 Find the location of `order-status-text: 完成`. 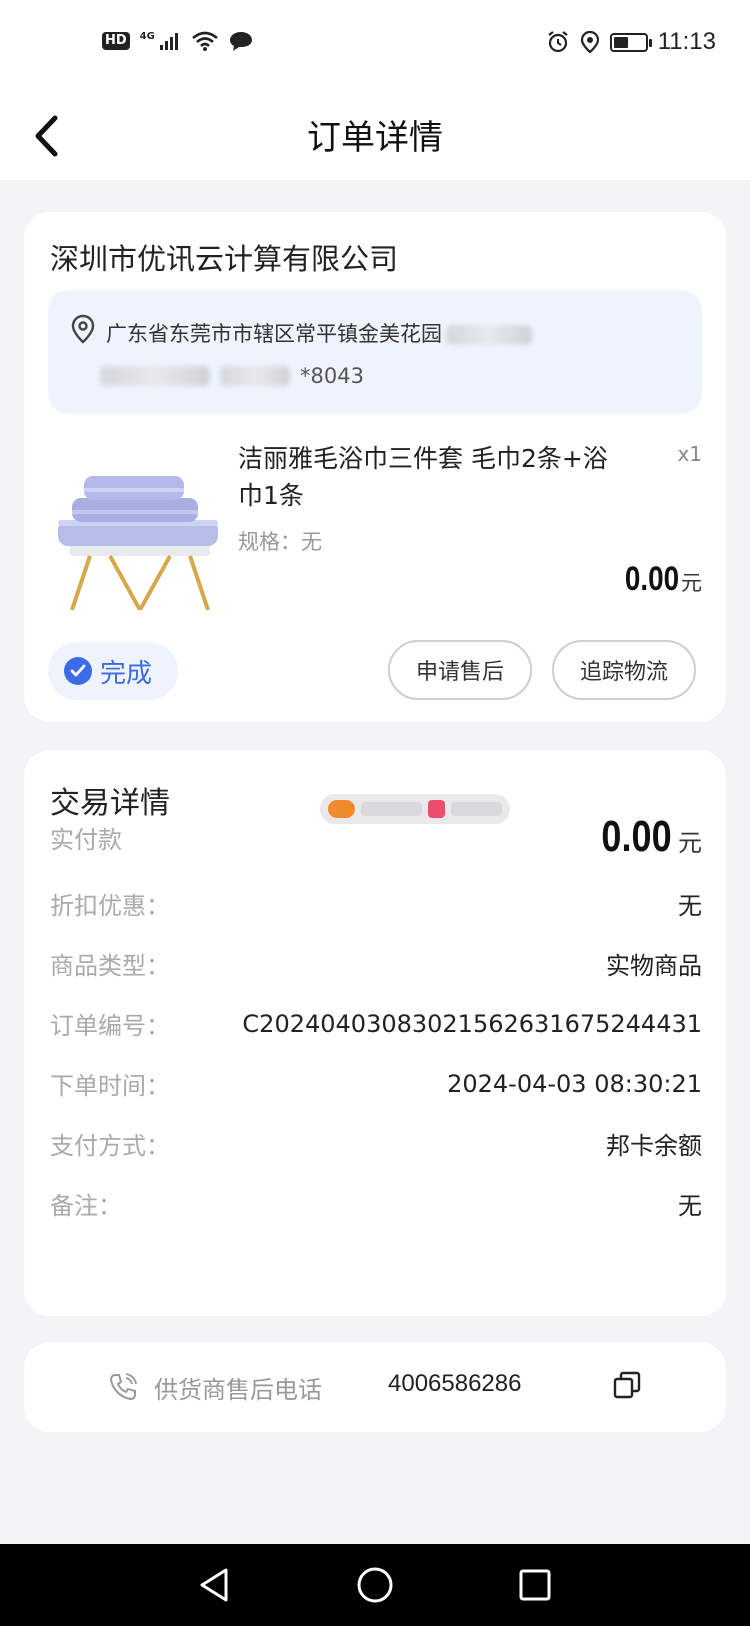

order-status-text: 完成 is located at coordinates (126, 673).